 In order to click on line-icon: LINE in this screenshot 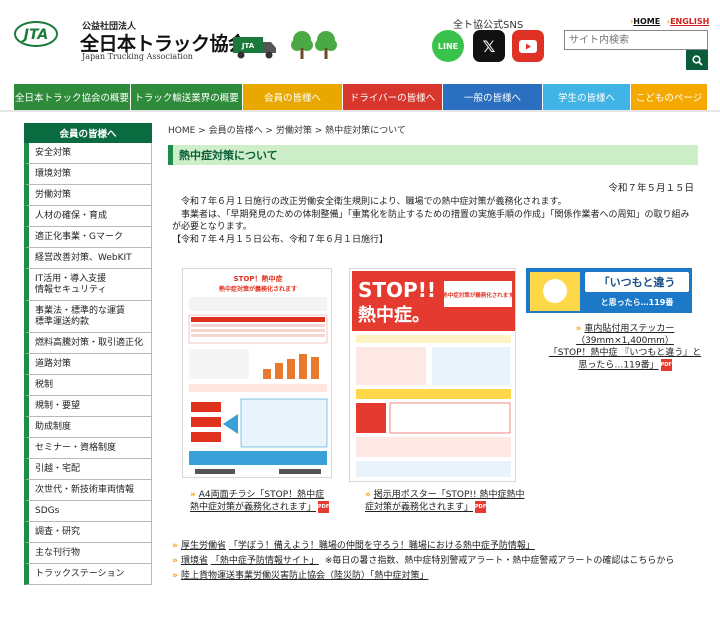, I will do `click(448, 46)`.